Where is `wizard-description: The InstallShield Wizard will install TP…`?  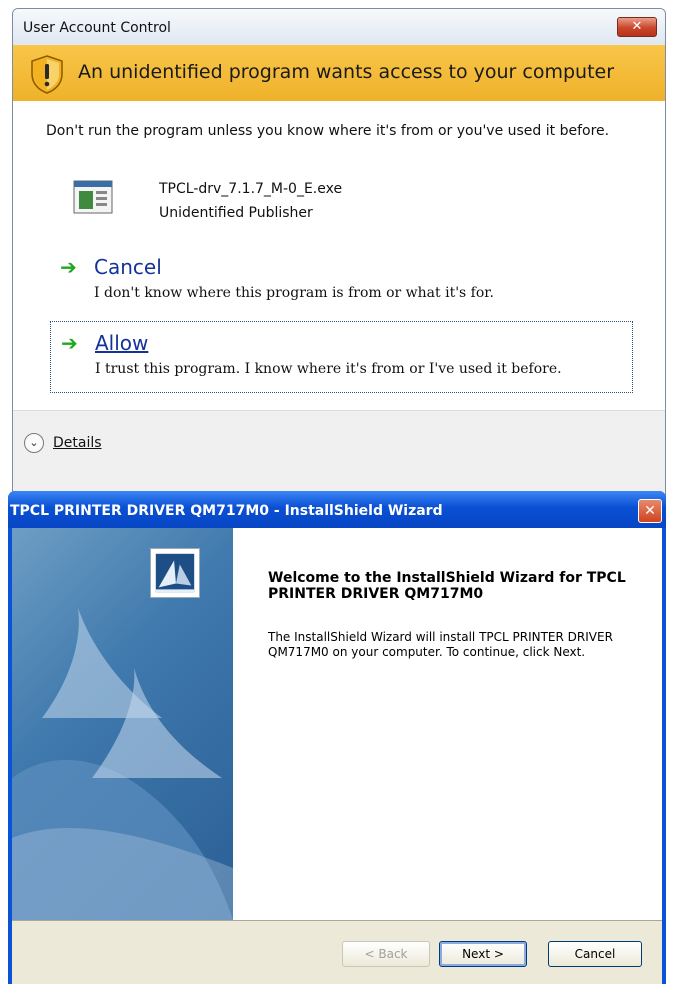 wizard-description: The InstallShield Wizard will install TP… is located at coordinates (440, 644).